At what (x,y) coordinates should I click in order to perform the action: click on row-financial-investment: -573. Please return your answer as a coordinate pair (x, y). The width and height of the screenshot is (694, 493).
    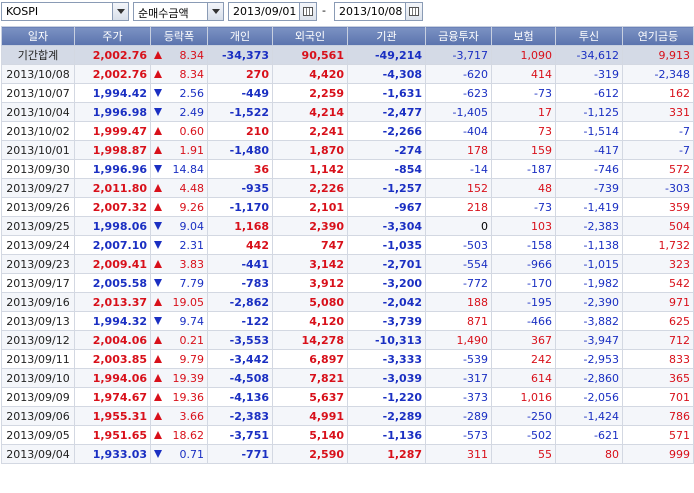
    Looking at the image, I should click on (458, 435).